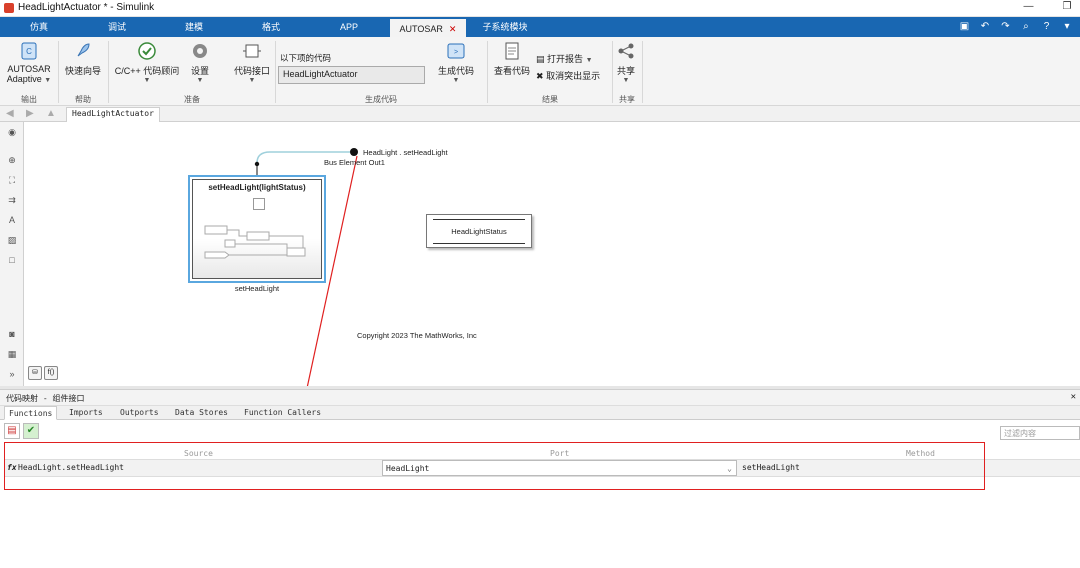  What do you see at coordinates (550, 99) in the screenshot?
I see `group-results-label: 结果` at bounding box center [550, 99].